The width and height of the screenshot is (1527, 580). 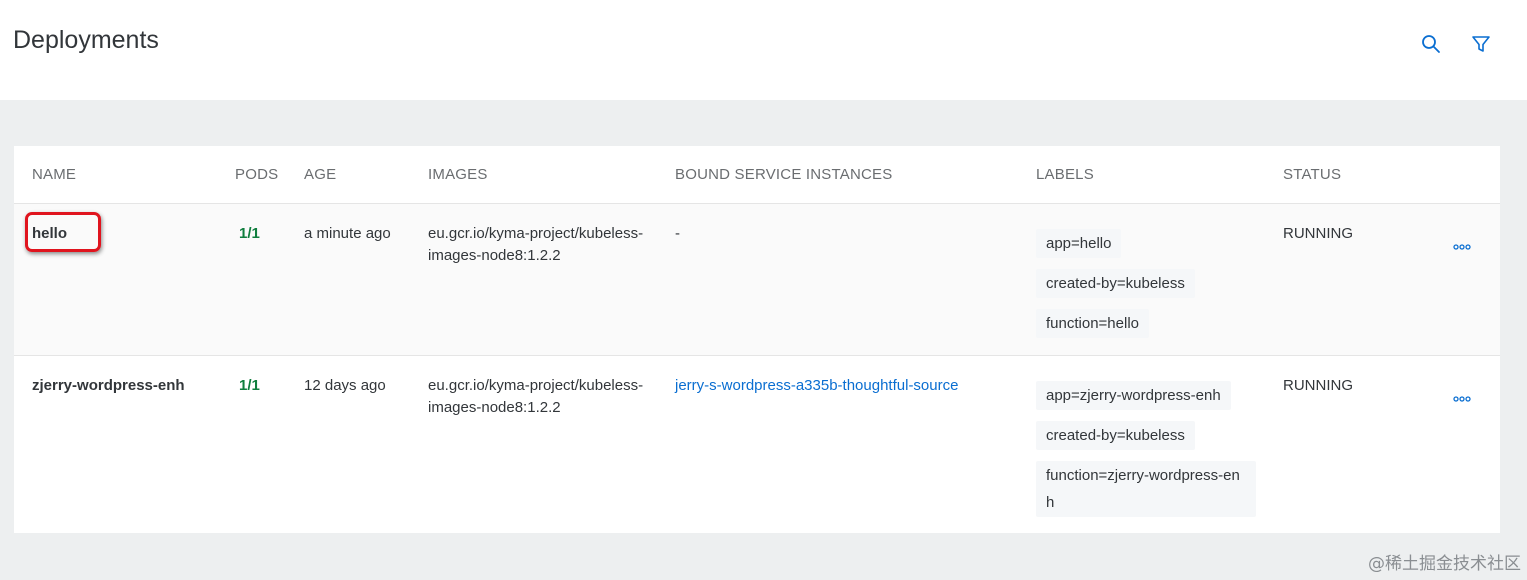 I want to click on label-tag: app=zjerry-wordpress-enh, so click(x=1133, y=395).